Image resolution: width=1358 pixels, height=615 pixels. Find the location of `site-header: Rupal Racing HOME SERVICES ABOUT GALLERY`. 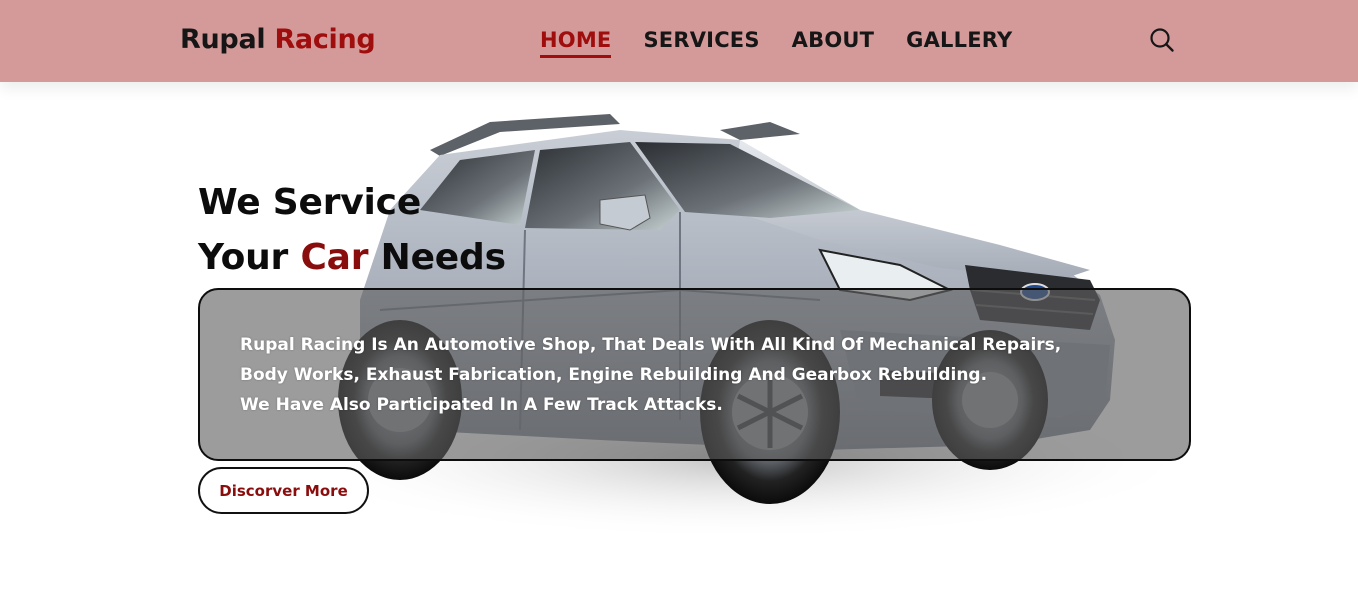

site-header: Rupal Racing HOME SERVICES ABOUT GALLERY is located at coordinates (679, 41).